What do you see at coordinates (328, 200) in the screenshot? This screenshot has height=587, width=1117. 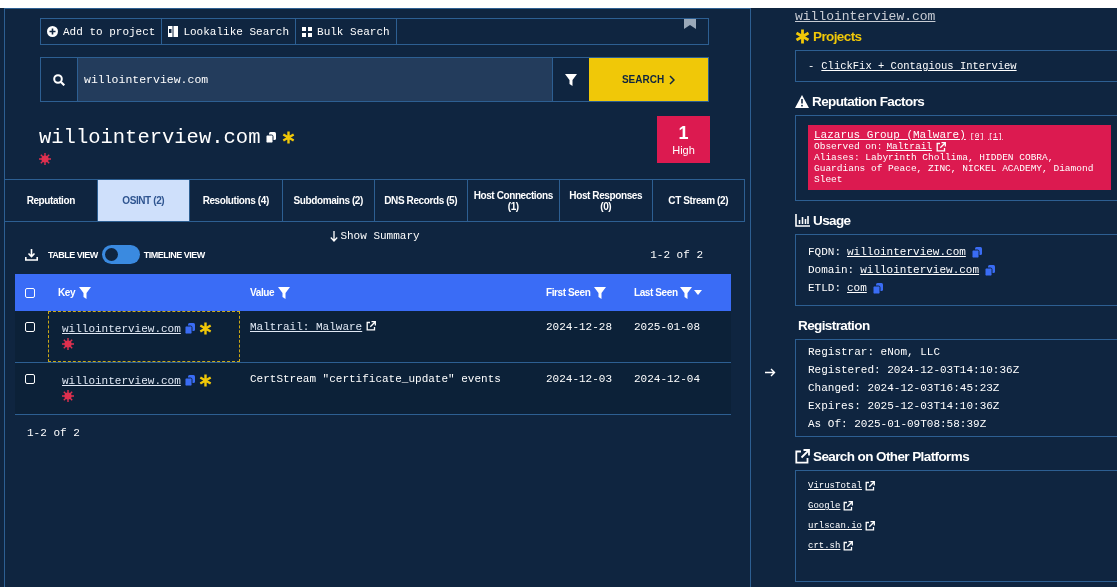 I see `tab: Subdomains (2)` at bounding box center [328, 200].